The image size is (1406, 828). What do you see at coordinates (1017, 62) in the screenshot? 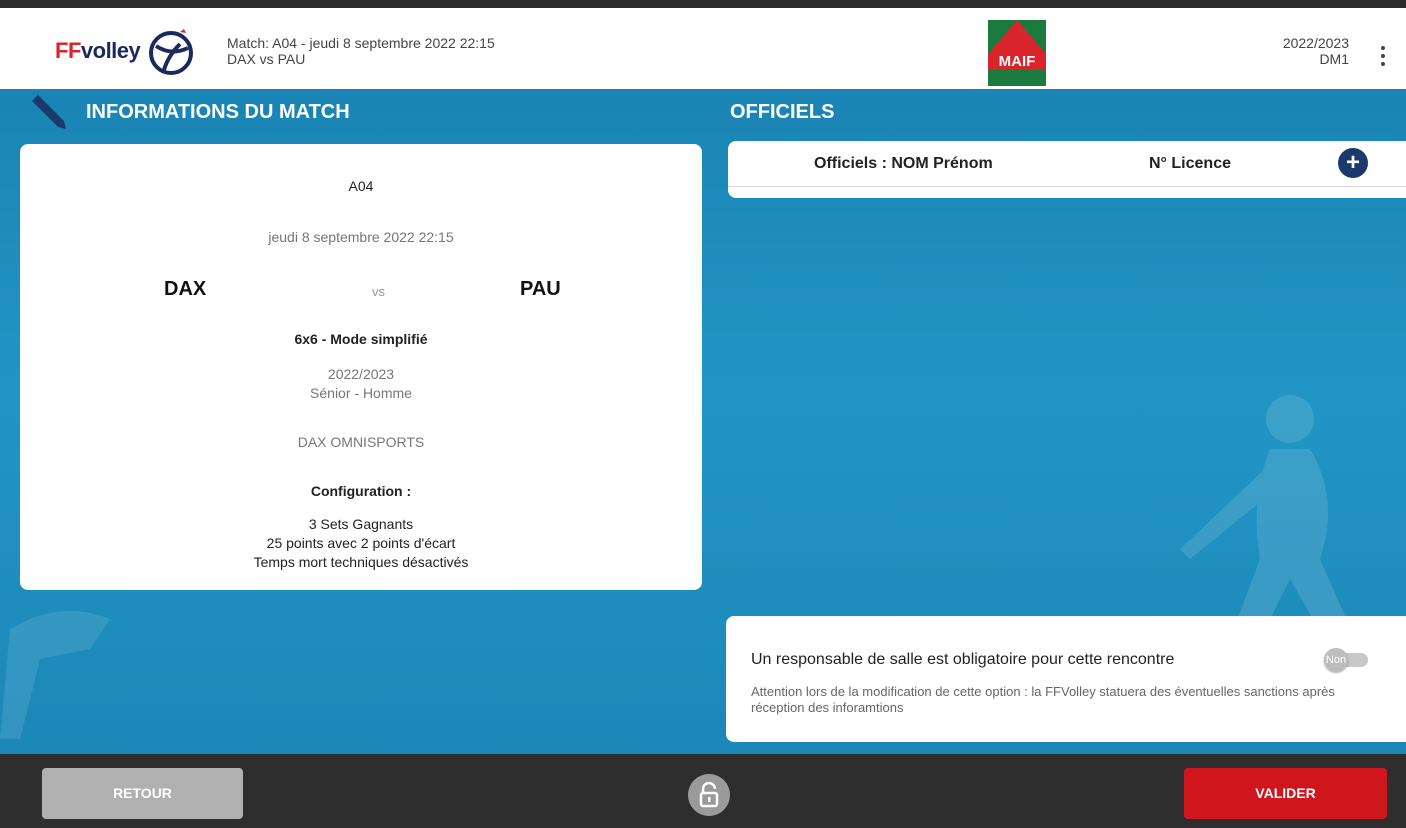
I see `sponsor-name: MAIF` at bounding box center [1017, 62].